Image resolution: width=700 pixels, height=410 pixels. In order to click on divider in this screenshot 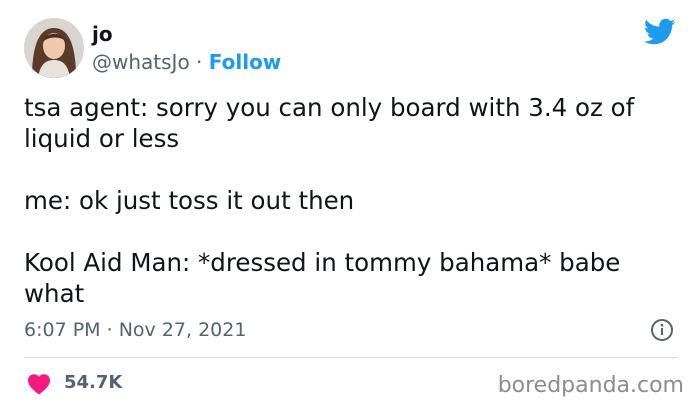, I will do `click(351, 357)`.